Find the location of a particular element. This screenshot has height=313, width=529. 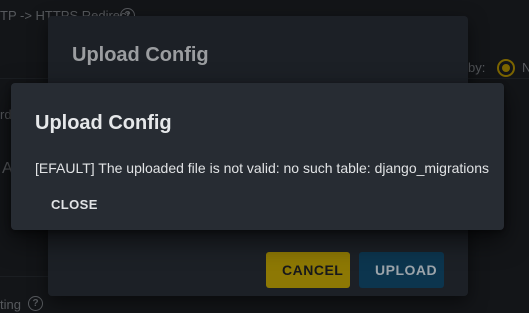

error-dialog-title: Upload Config is located at coordinates (103, 123).